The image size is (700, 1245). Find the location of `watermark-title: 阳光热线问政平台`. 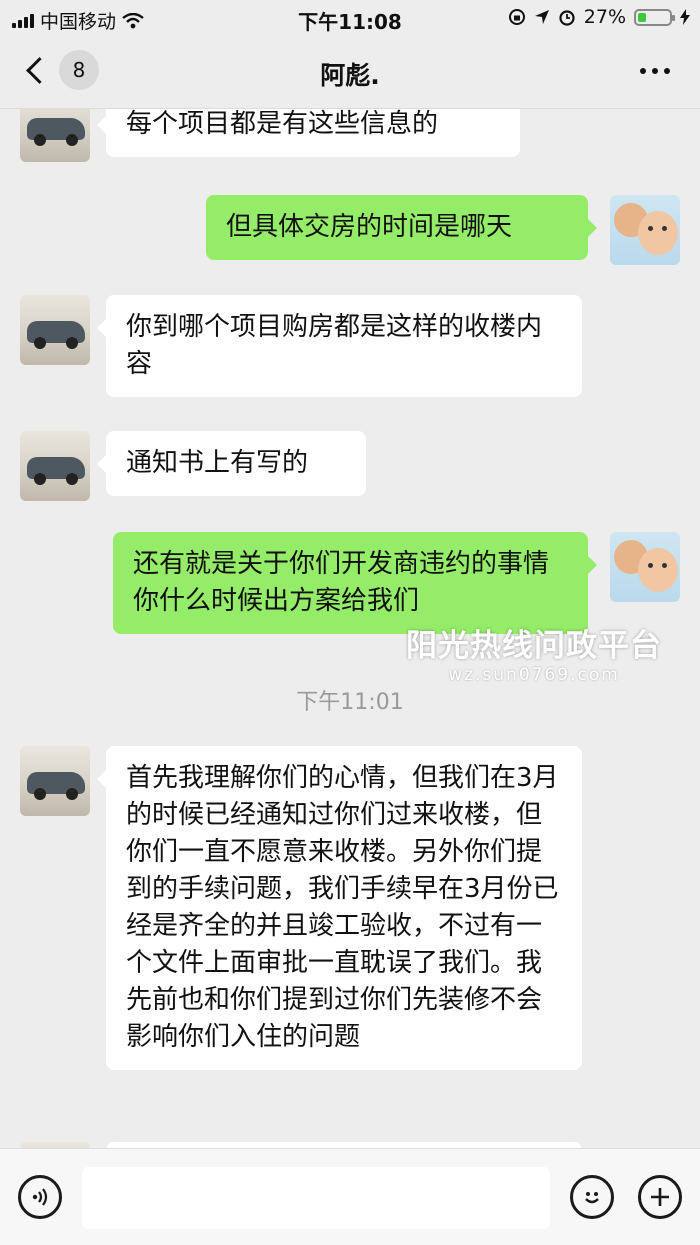

watermark-title: 阳光热线问政平台 is located at coordinates (534, 646).